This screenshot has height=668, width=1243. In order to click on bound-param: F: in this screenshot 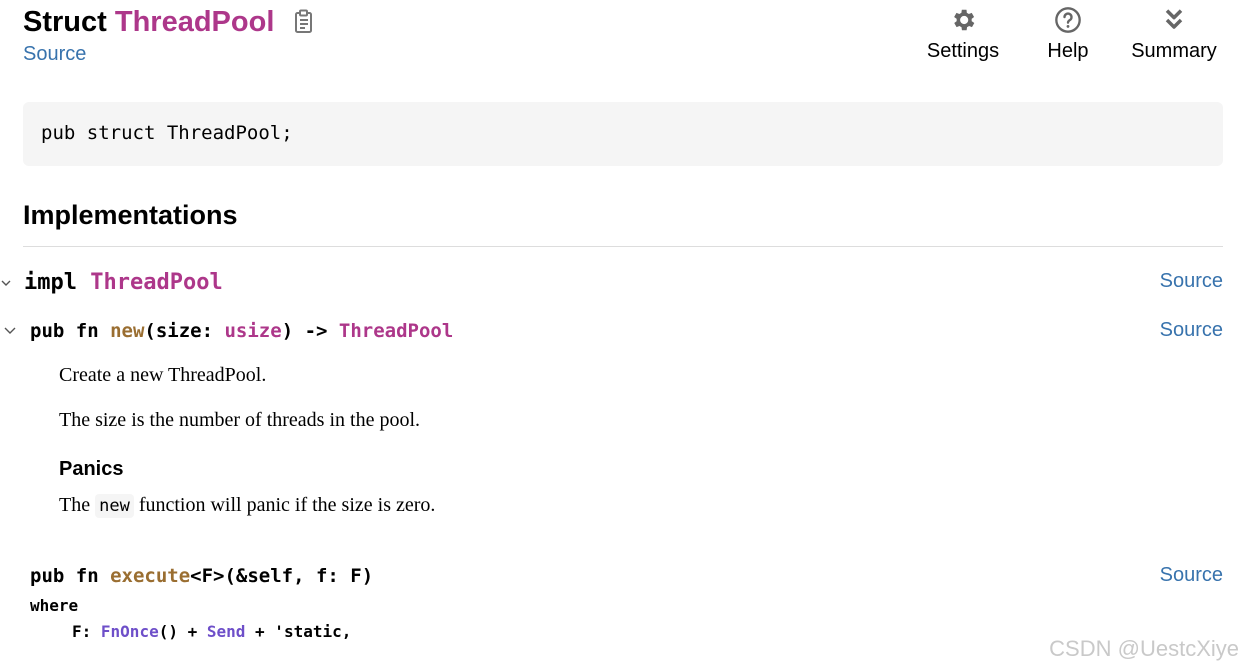, I will do `click(86, 631)`.